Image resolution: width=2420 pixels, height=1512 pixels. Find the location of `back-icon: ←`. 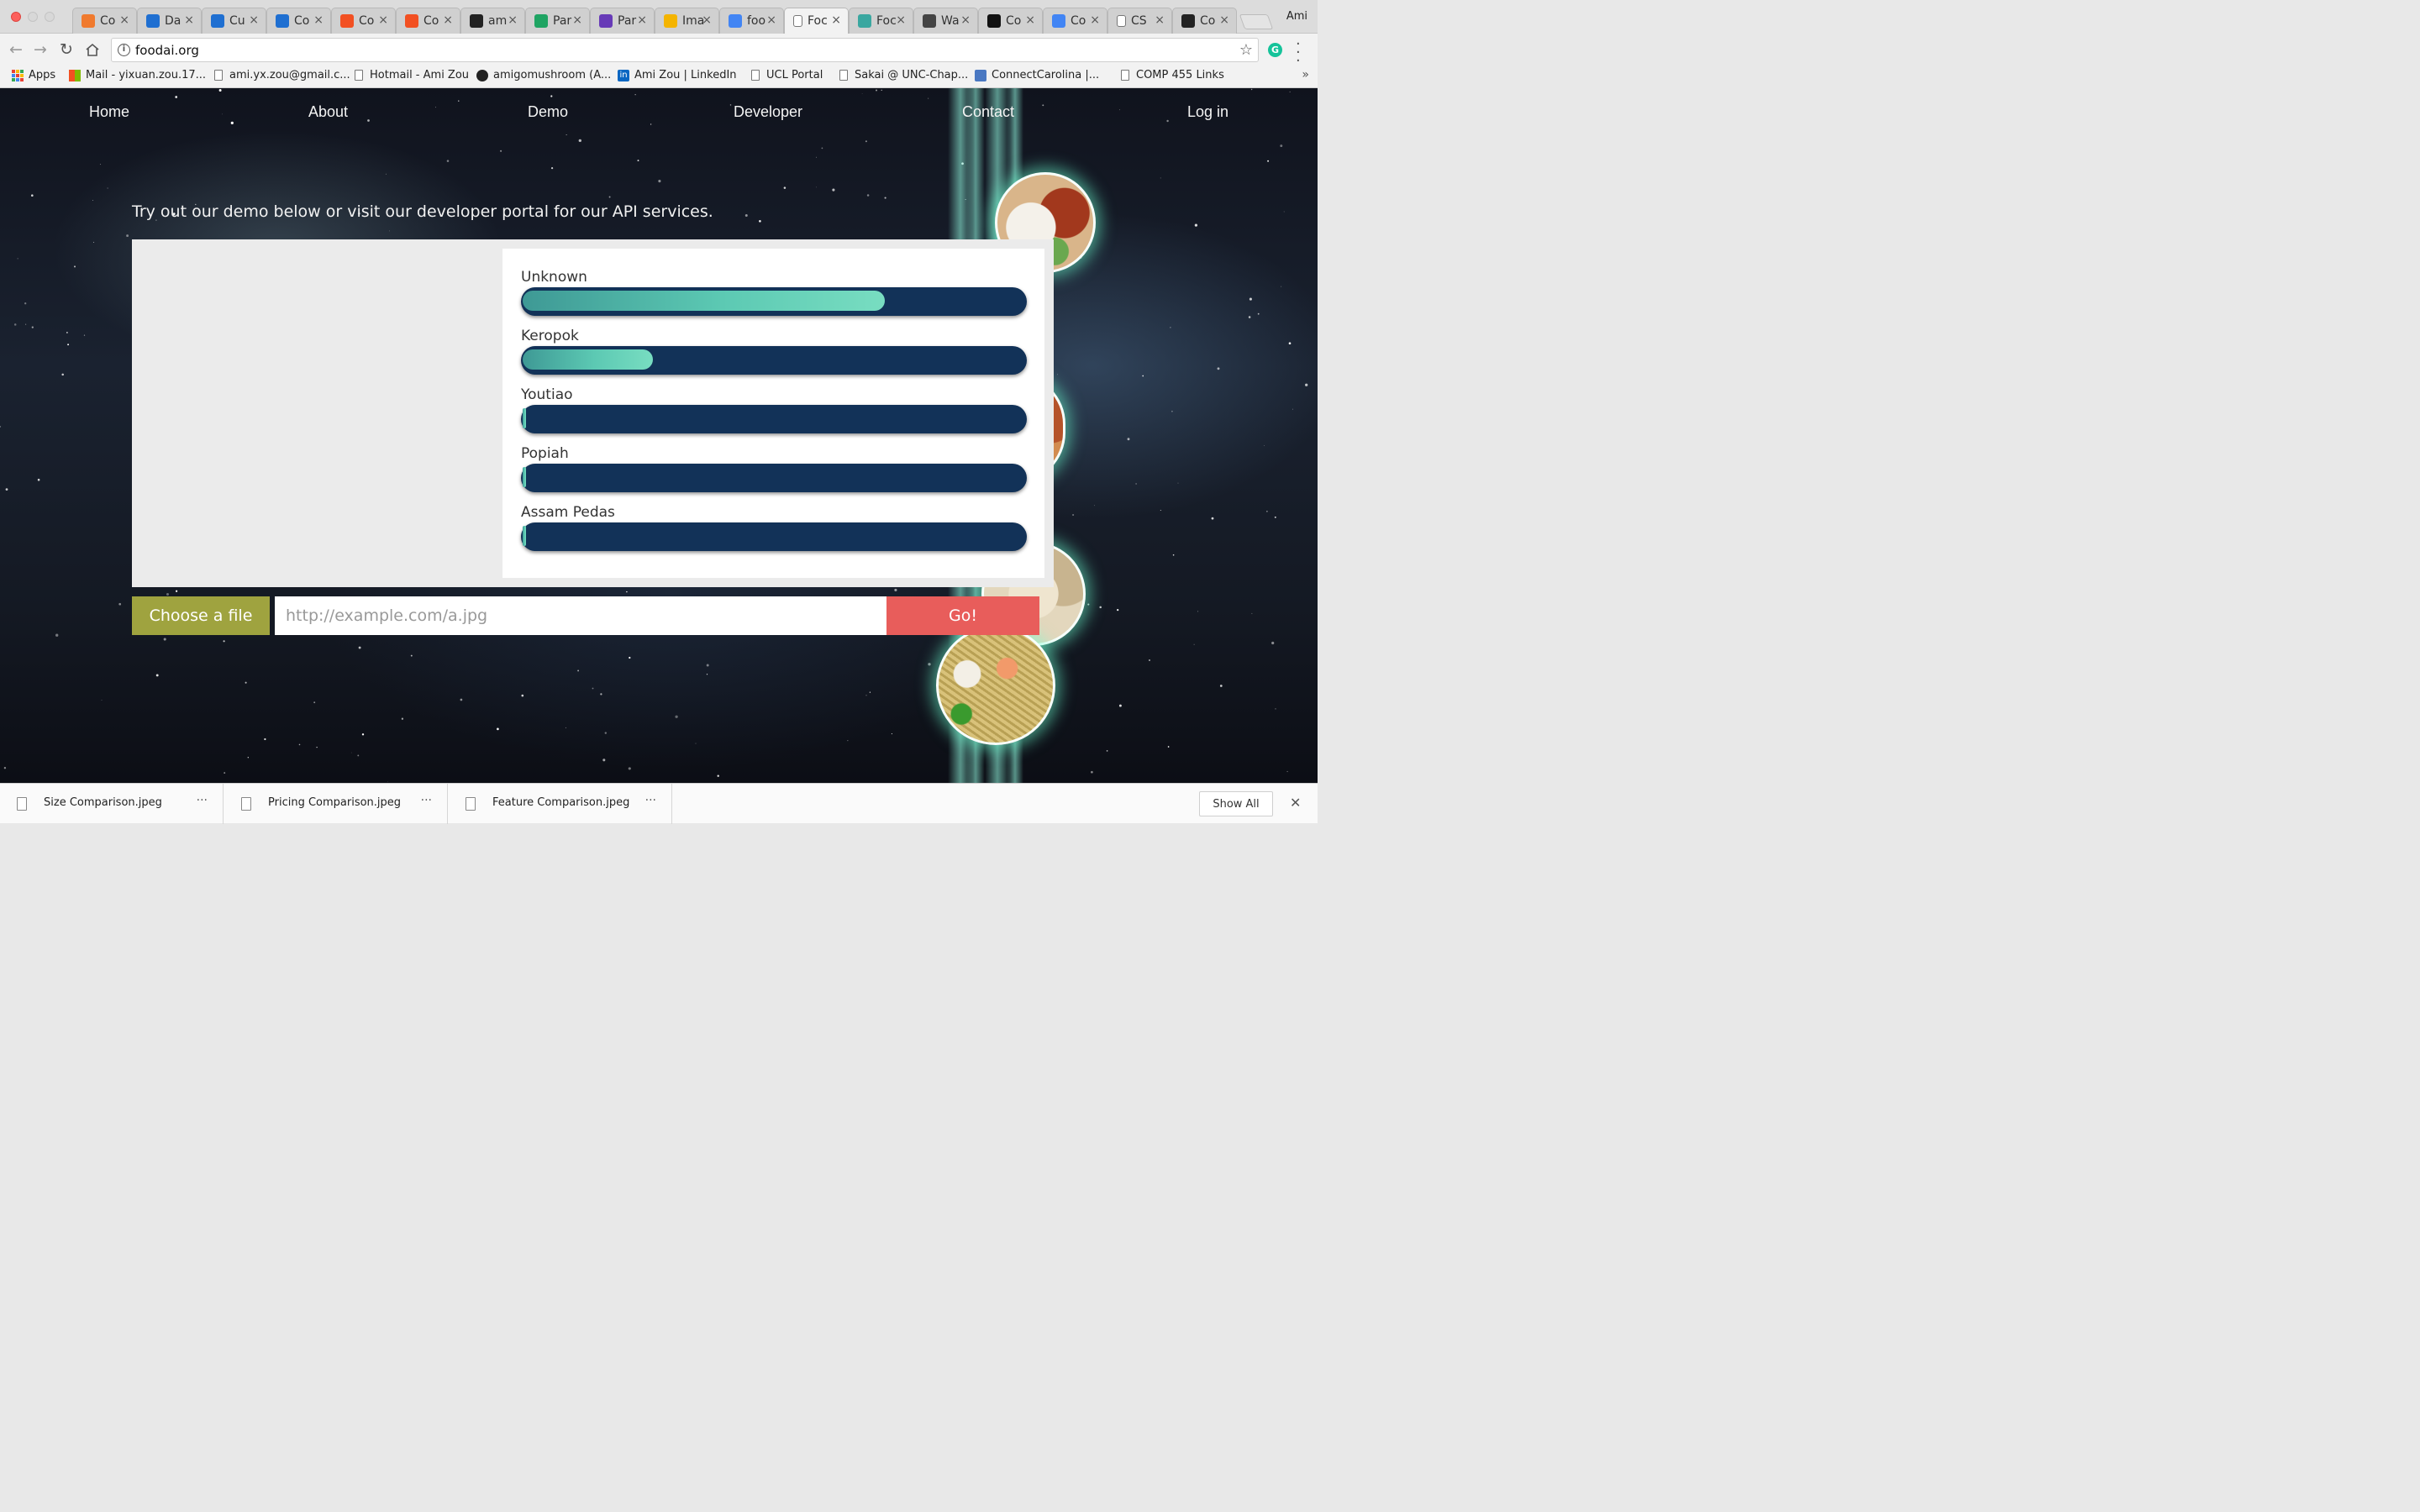

back-icon: ← is located at coordinates (16, 49).